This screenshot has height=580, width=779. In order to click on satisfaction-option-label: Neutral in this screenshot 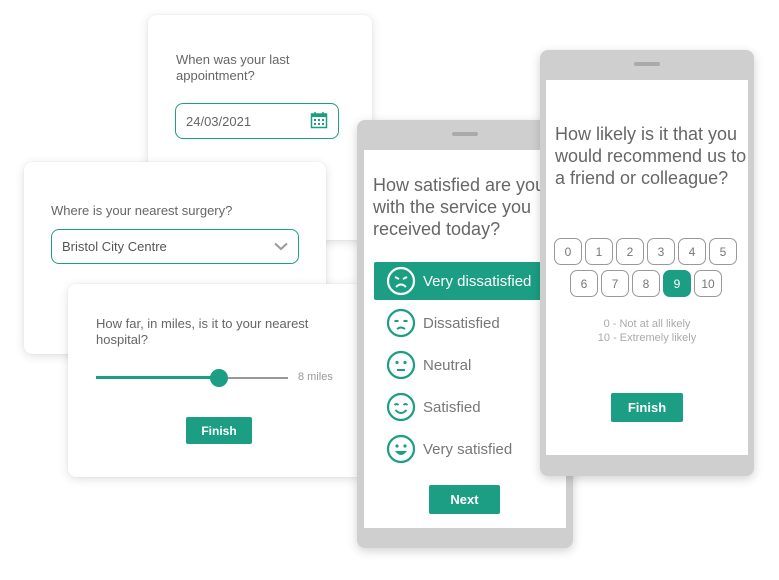, I will do `click(447, 365)`.